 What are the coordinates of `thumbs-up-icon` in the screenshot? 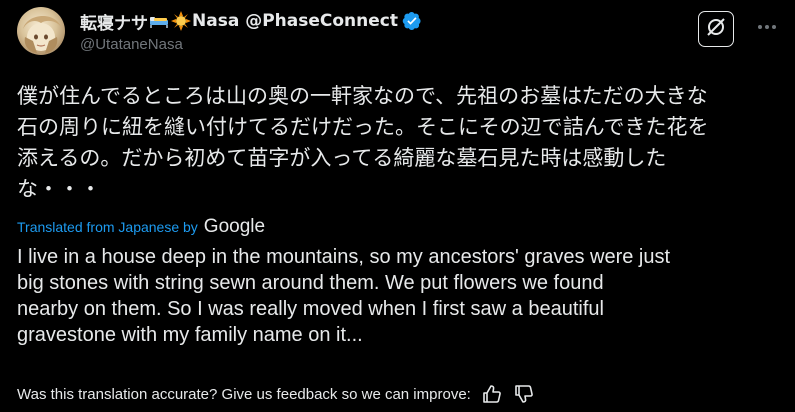 It's located at (492, 394).